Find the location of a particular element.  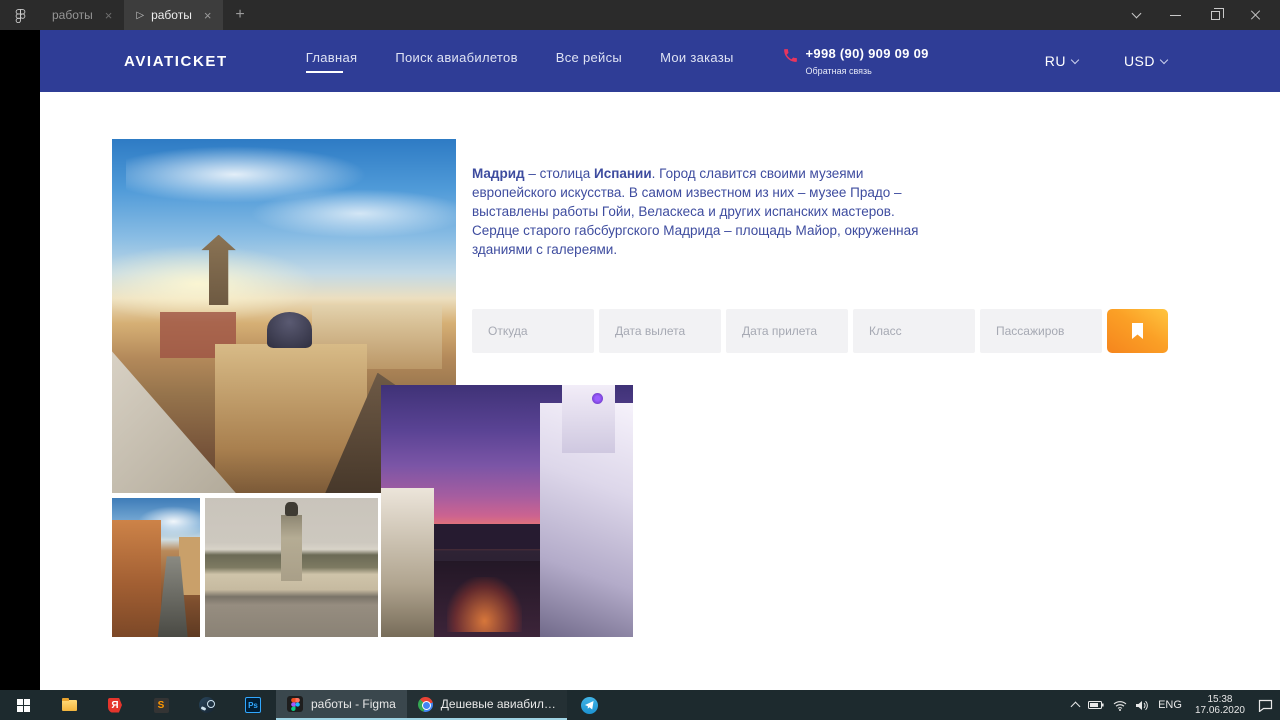

article-text: – столица is located at coordinates (559, 173).